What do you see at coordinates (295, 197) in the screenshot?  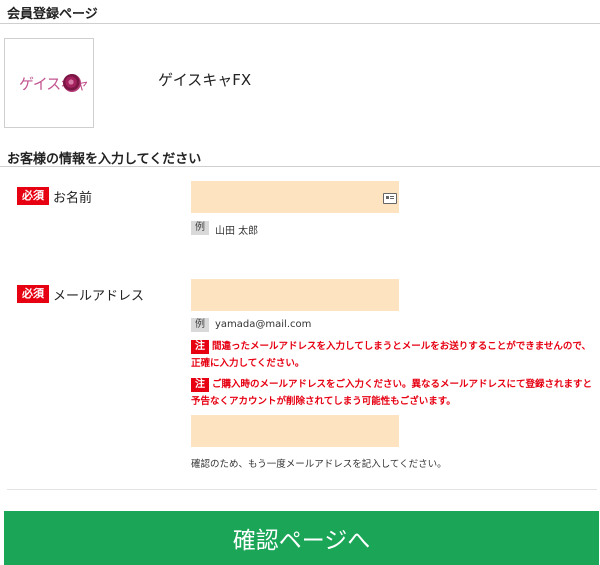 I see `name-input` at bounding box center [295, 197].